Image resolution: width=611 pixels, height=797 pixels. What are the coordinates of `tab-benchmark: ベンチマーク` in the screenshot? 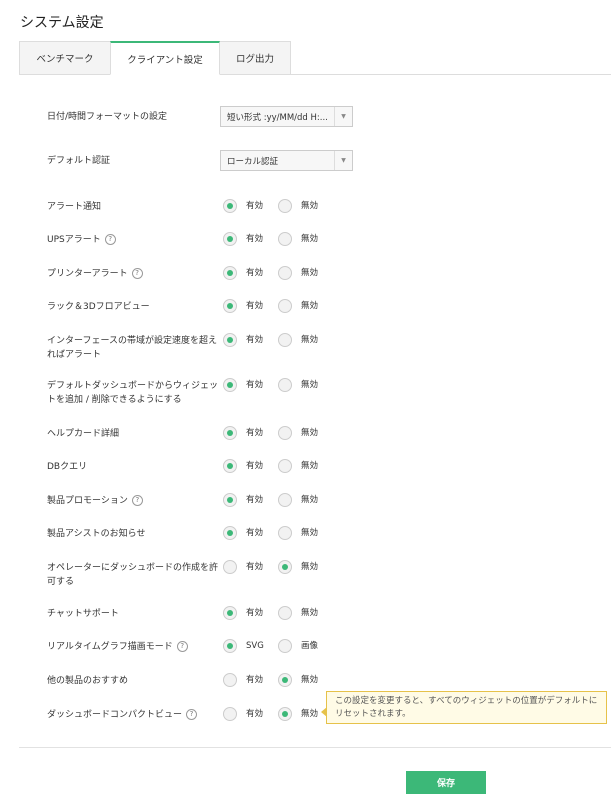 It's located at (65, 58).